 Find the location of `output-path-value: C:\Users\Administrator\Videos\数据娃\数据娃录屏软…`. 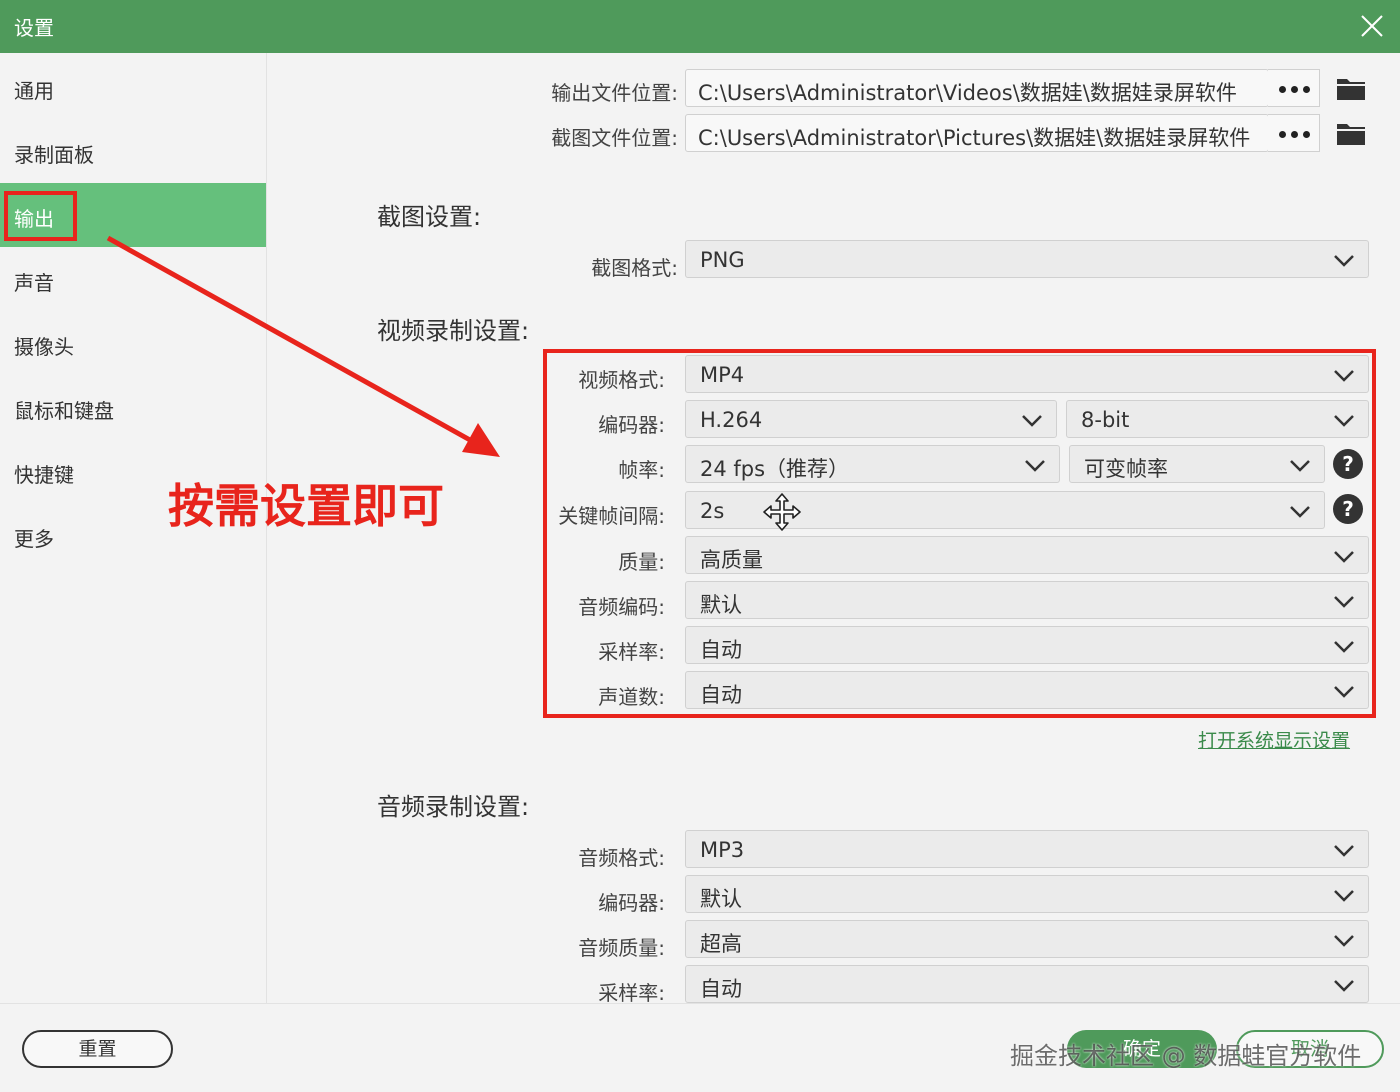

output-path-value: C:\Users\Administrator\Videos\数据娃\数据娃录屏软… is located at coordinates (967, 93).